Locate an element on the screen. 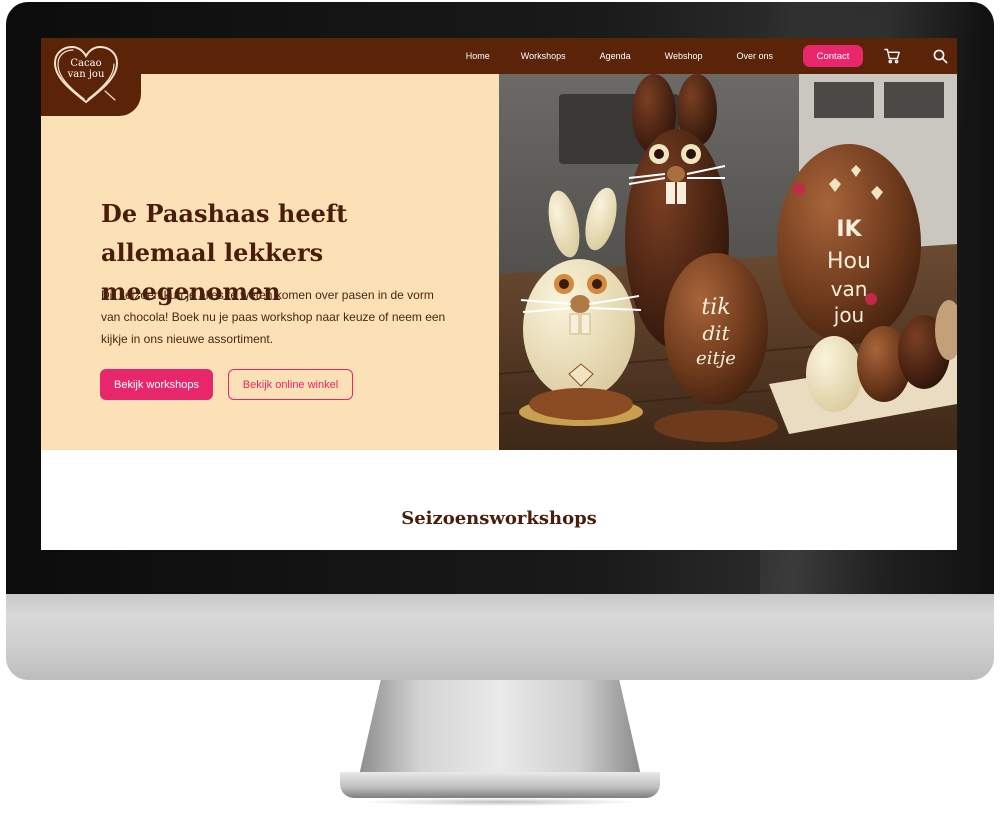  monitor-stand-base is located at coordinates (500, 785).